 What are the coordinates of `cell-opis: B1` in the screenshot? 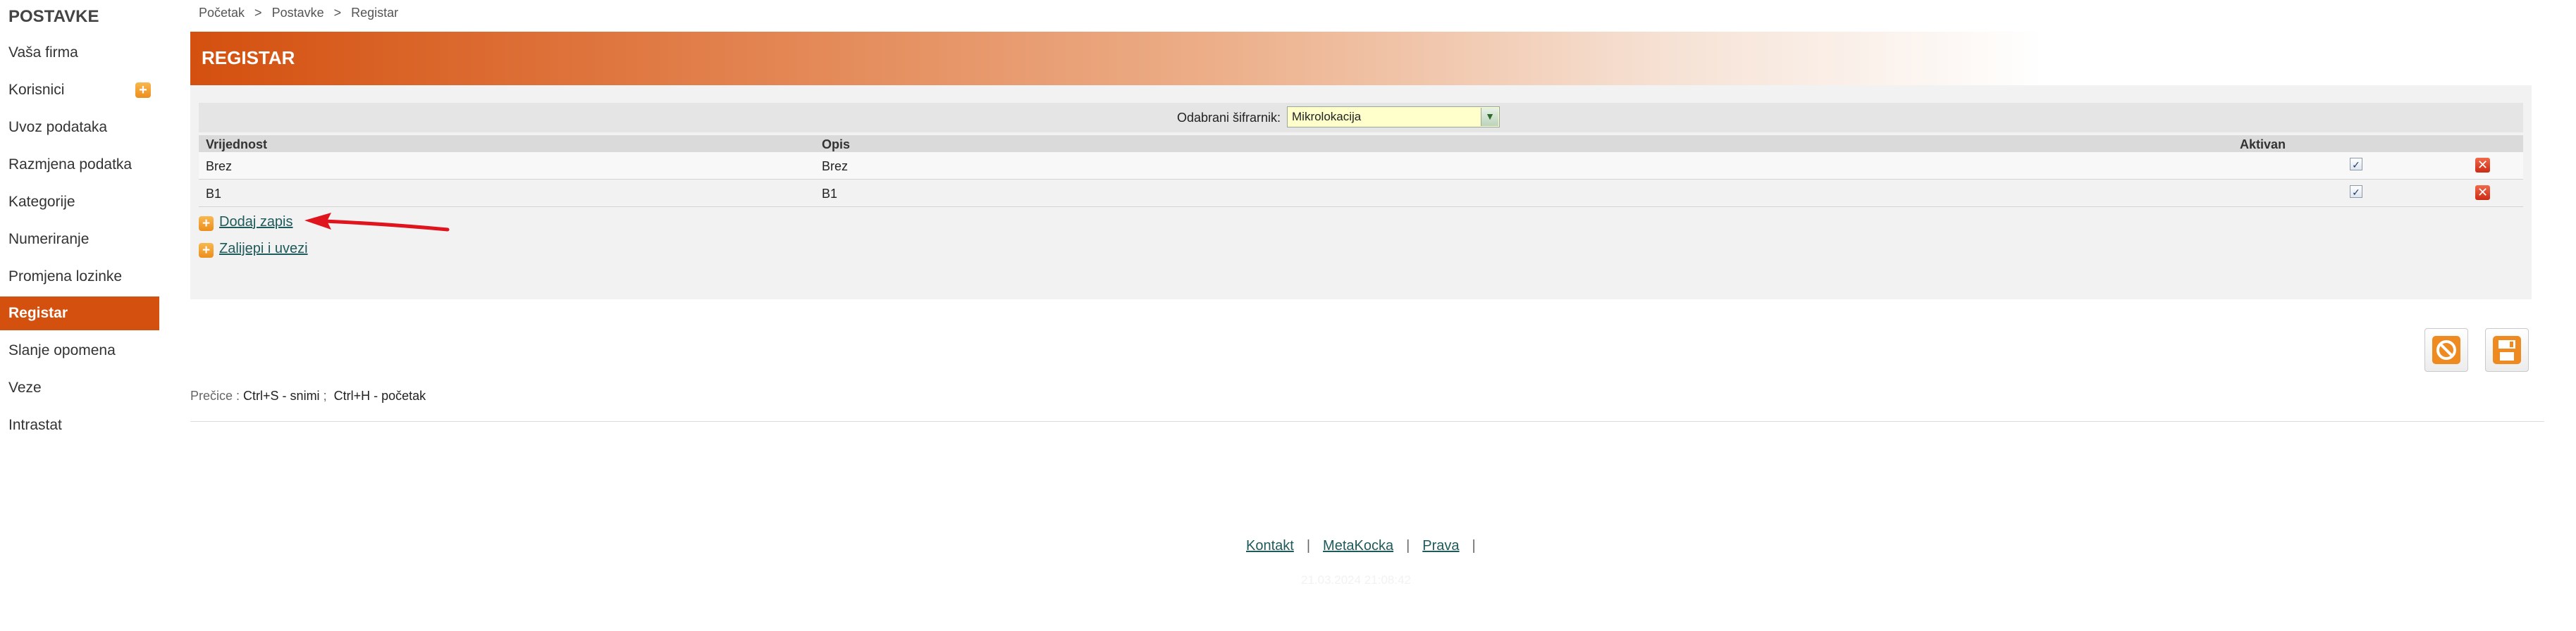 It's located at (830, 194).